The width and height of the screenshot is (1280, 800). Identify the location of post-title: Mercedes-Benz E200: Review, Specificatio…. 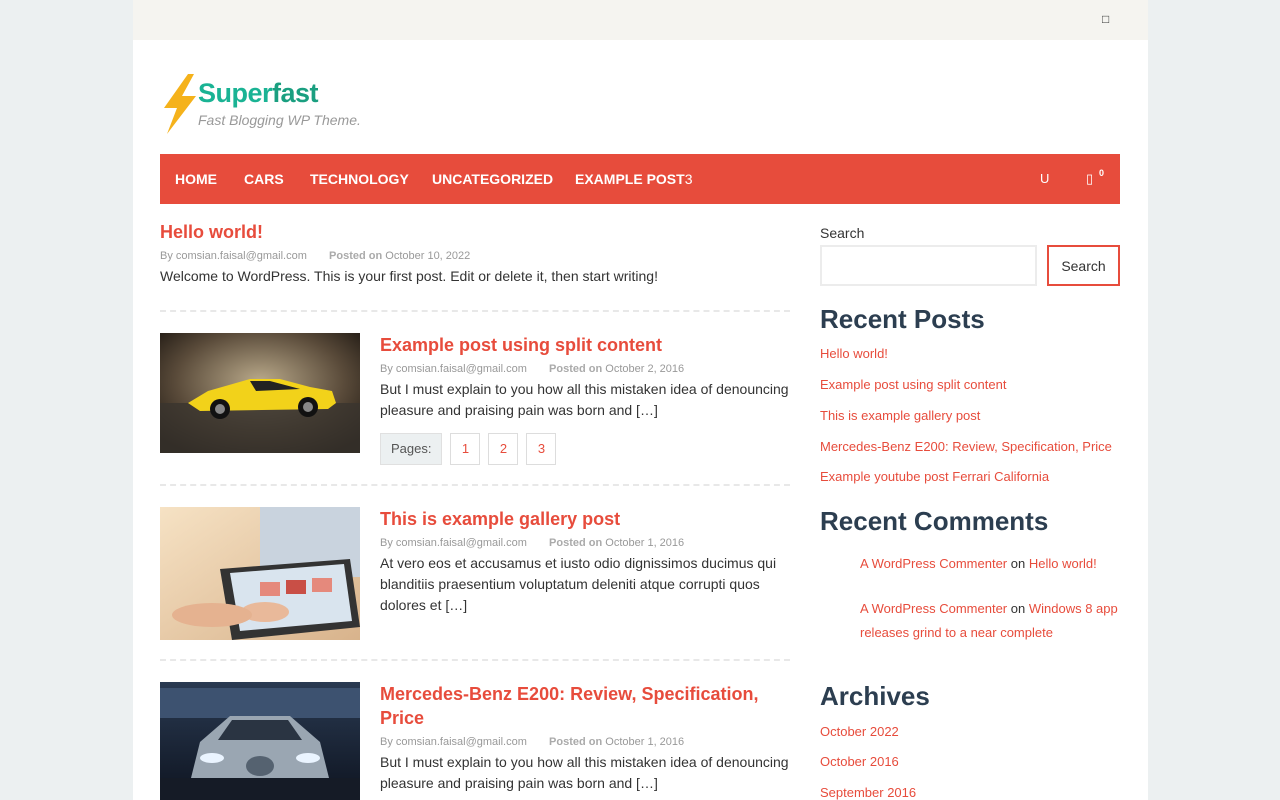
(585, 706).